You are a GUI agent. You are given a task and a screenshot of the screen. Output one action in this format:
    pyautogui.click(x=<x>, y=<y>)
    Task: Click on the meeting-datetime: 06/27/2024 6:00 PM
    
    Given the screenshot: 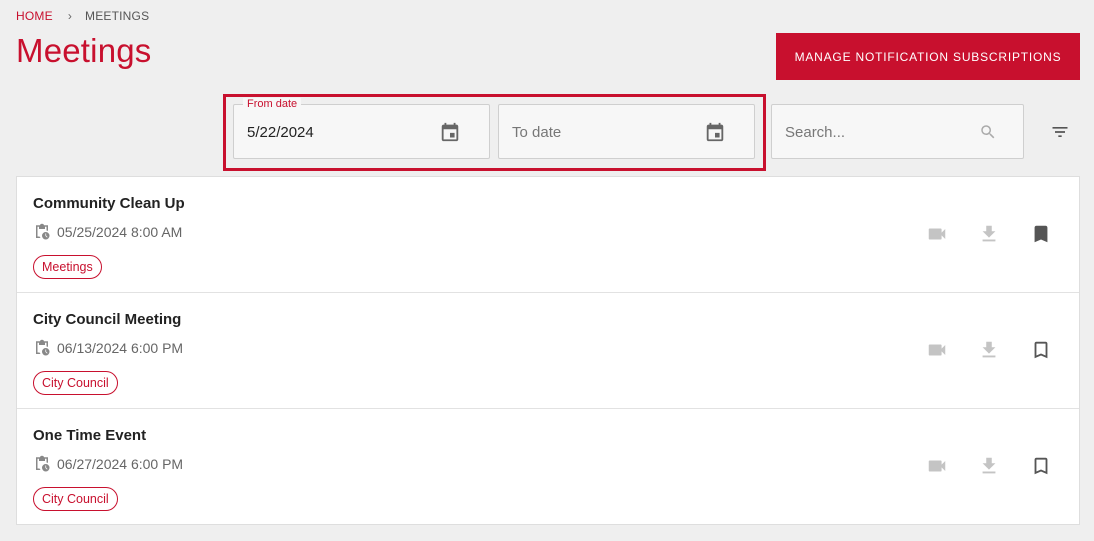 What is the action you would take?
    pyautogui.click(x=108, y=464)
    